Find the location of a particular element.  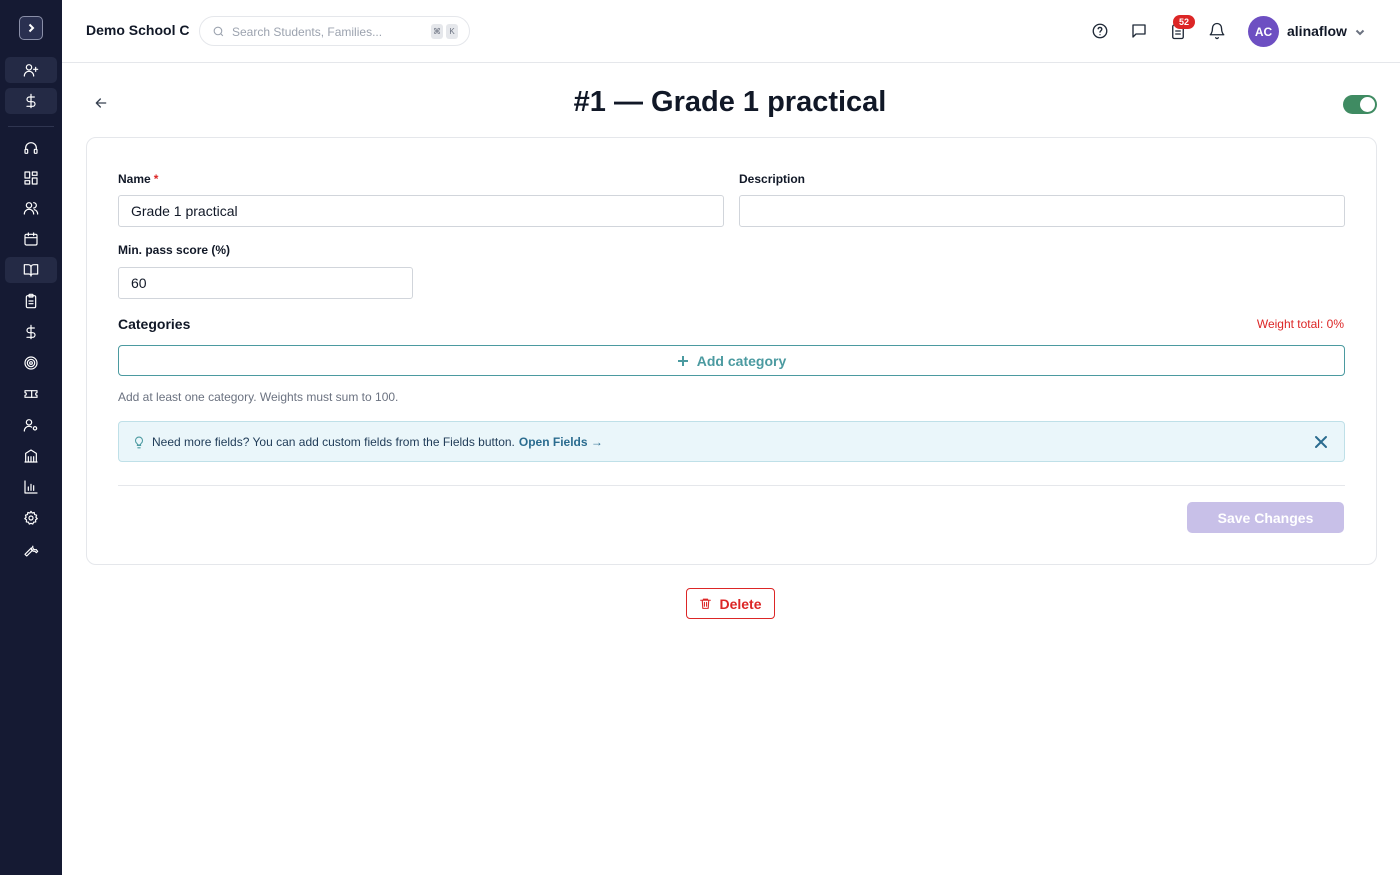

sidebar-item-settings is located at coordinates (31, 518).